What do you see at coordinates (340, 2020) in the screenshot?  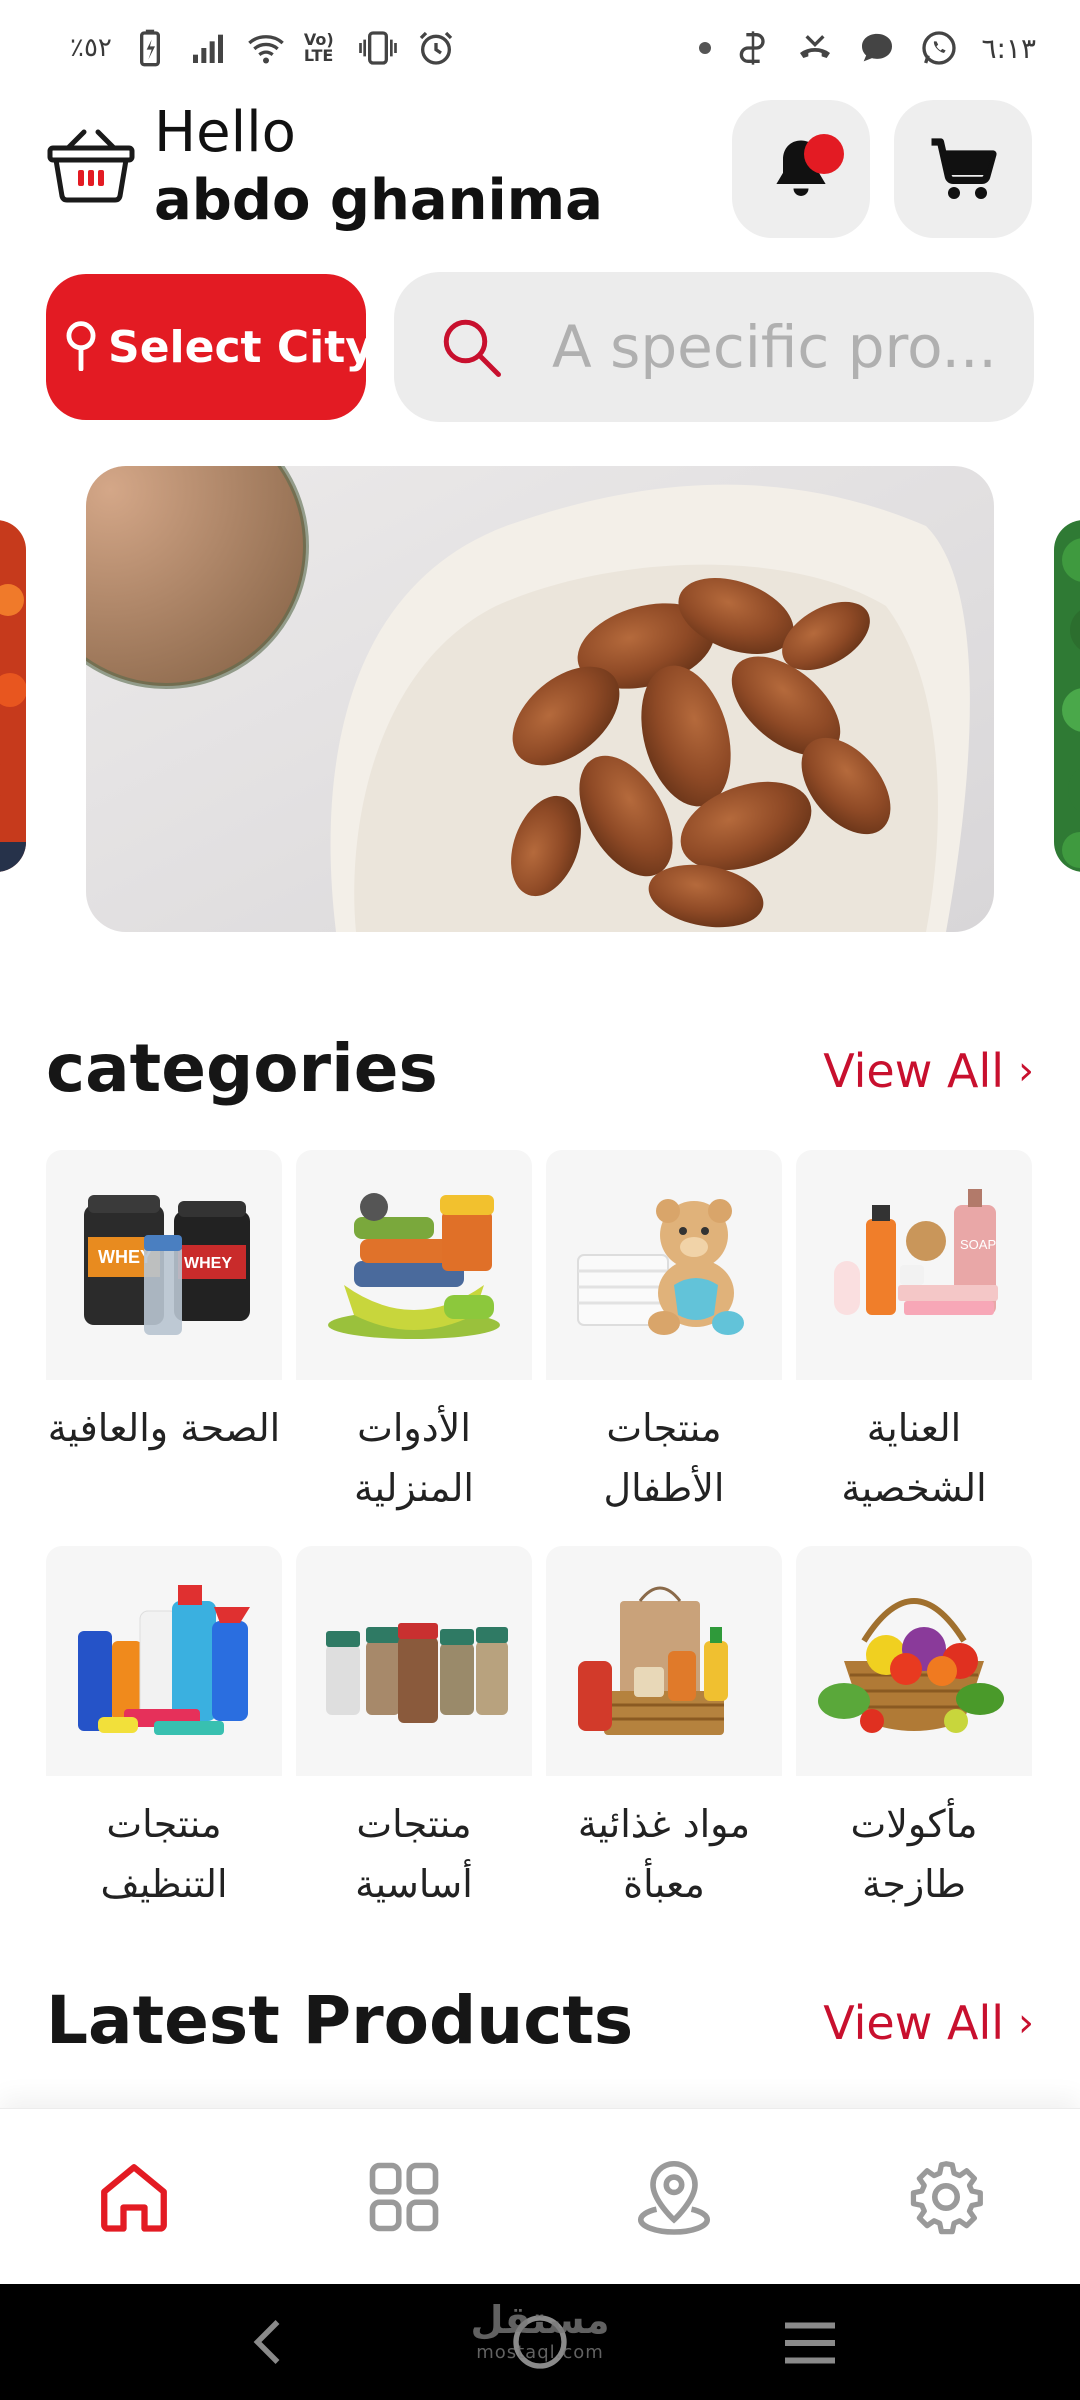 I see `latest-products-title: Latest Products` at bounding box center [340, 2020].